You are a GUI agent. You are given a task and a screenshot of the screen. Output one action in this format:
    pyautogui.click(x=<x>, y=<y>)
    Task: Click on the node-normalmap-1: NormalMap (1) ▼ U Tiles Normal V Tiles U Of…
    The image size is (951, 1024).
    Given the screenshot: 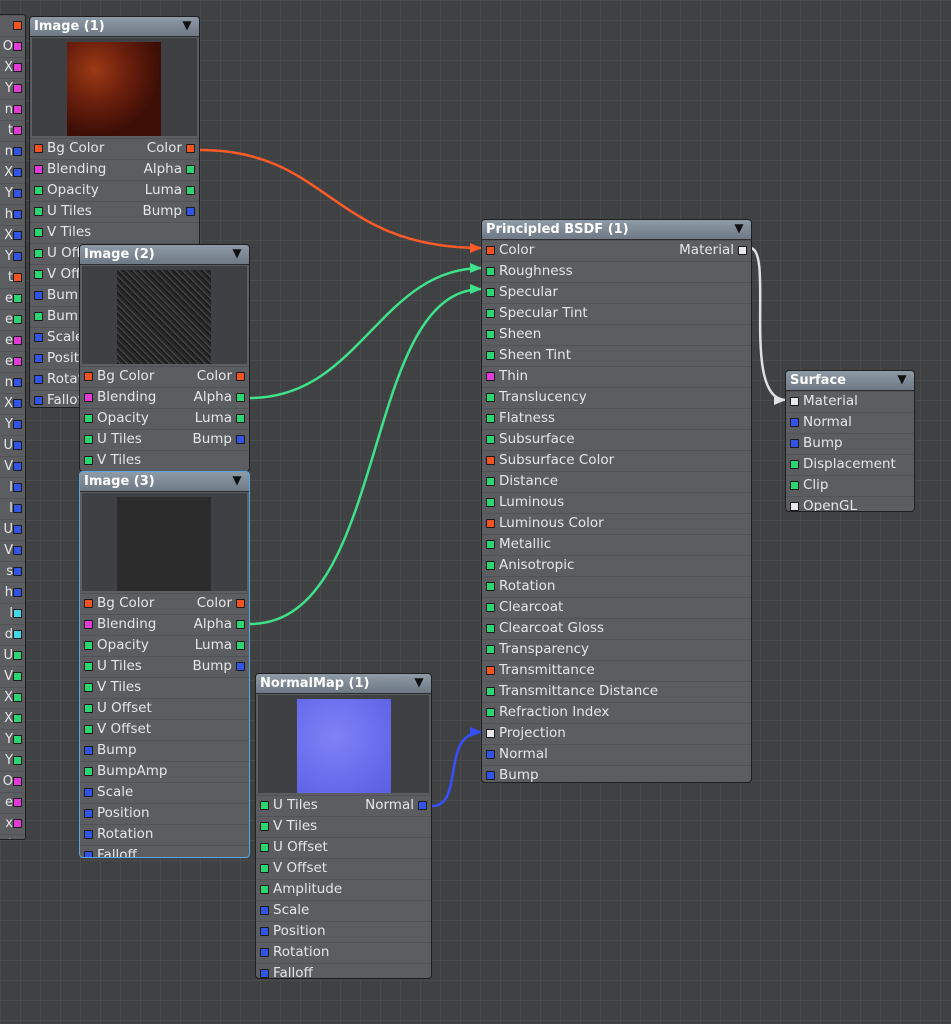 What is the action you would take?
    pyautogui.click(x=343, y=826)
    